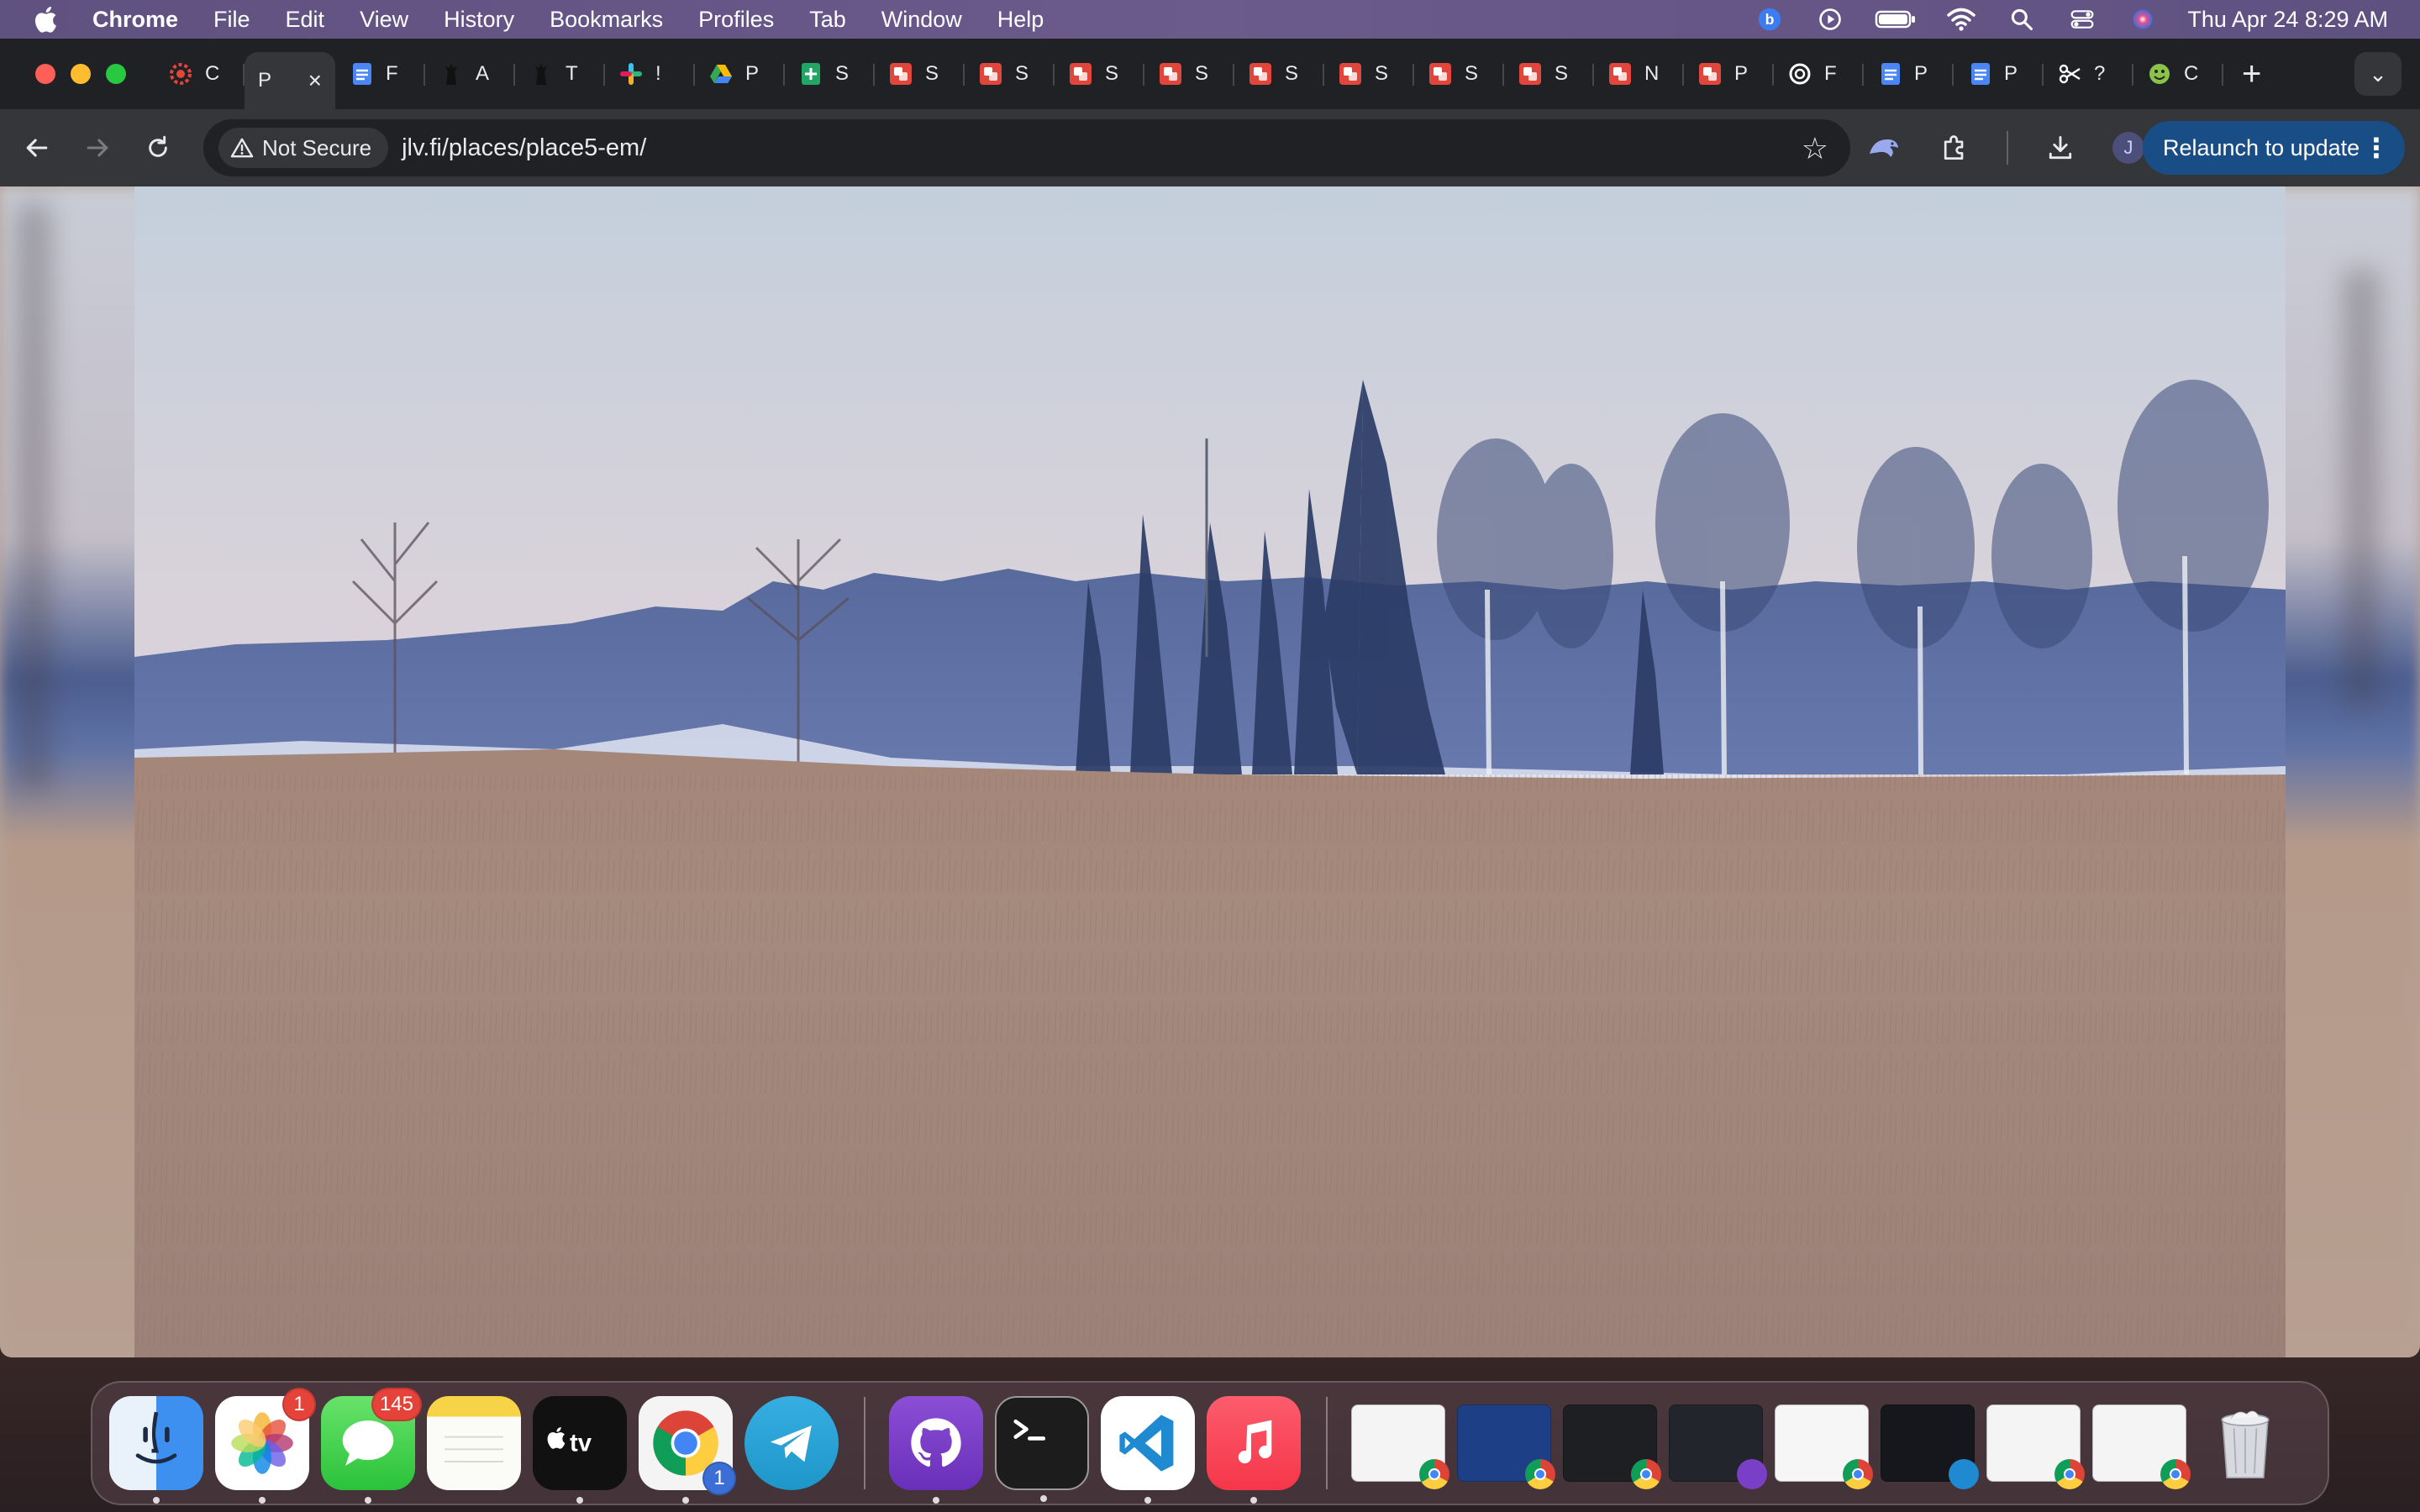 This screenshot has height=1512, width=2420. What do you see at coordinates (688, 1450) in the screenshot?
I see `dock-chrome: 1` at bounding box center [688, 1450].